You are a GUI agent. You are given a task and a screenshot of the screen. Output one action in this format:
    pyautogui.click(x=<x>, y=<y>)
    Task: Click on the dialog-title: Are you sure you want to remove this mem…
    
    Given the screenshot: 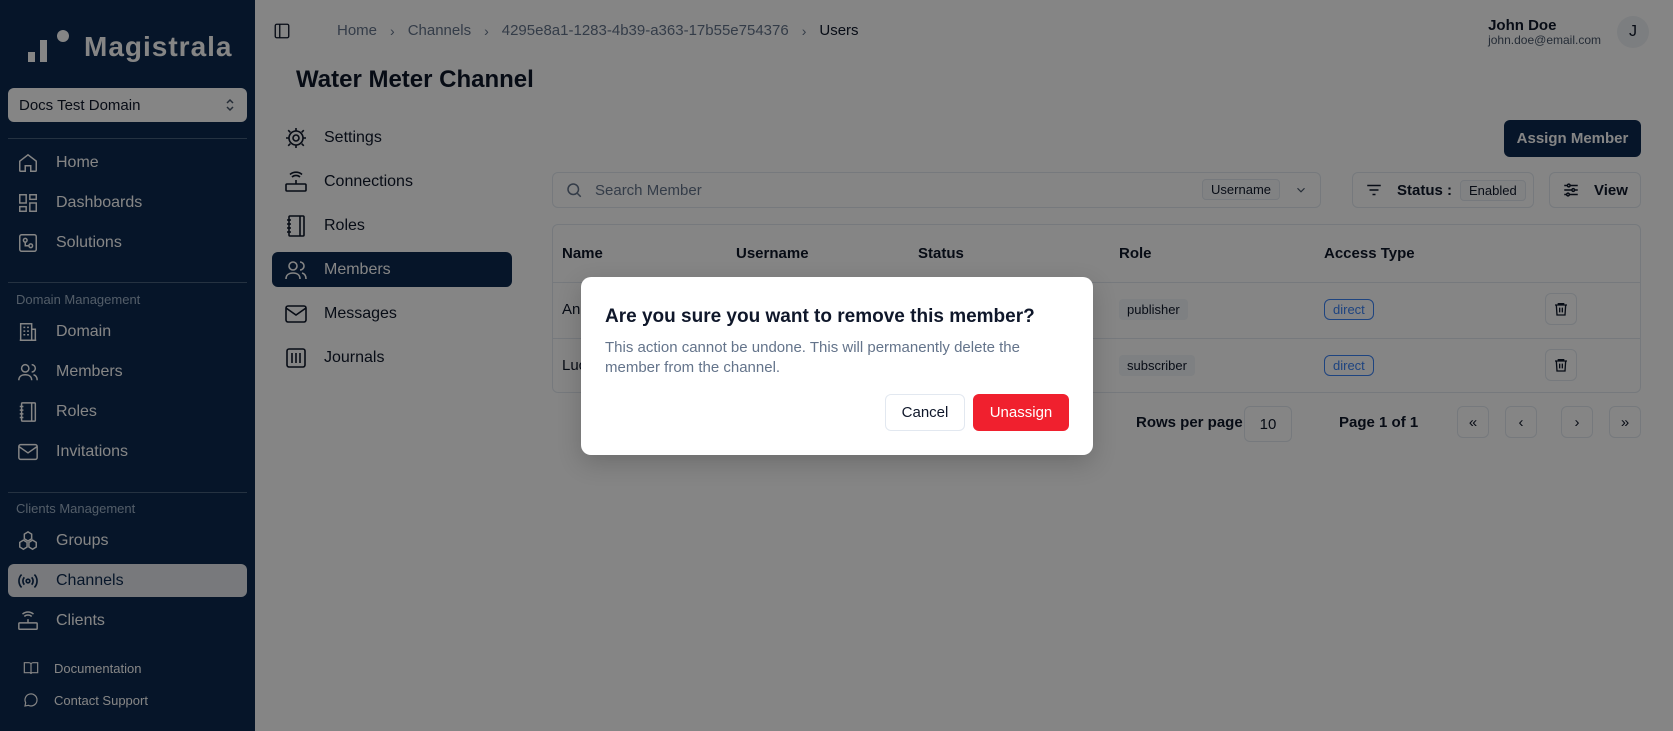 What is the action you would take?
    pyautogui.click(x=820, y=316)
    